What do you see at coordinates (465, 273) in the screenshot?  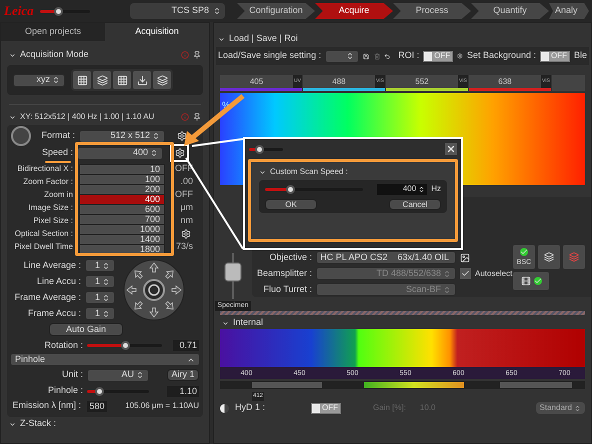 I see `checkbox` at bounding box center [465, 273].